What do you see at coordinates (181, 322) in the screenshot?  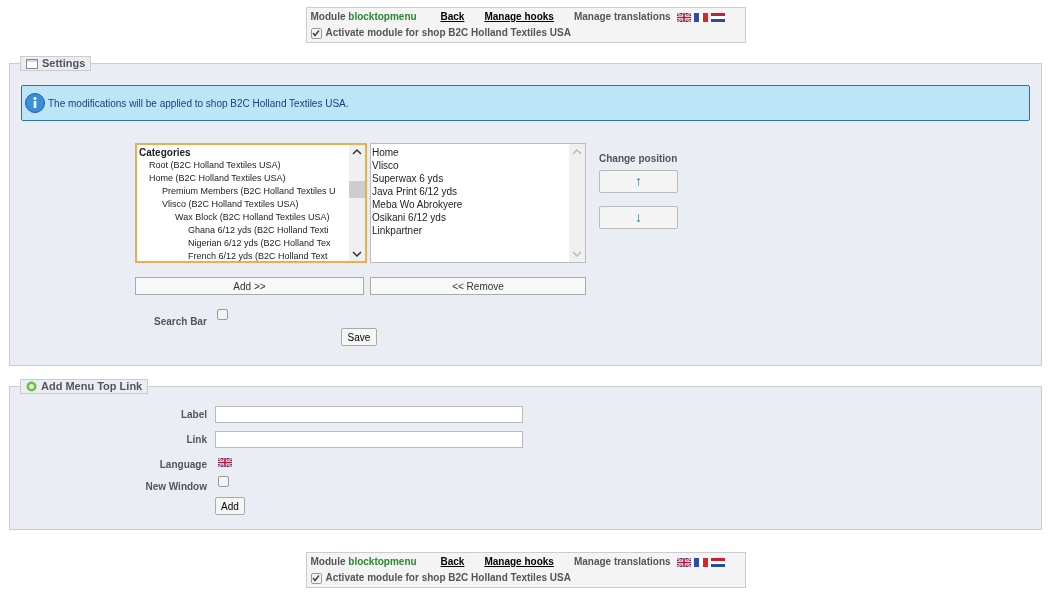 I see `search-bar-label: Search Bar` at bounding box center [181, 322].